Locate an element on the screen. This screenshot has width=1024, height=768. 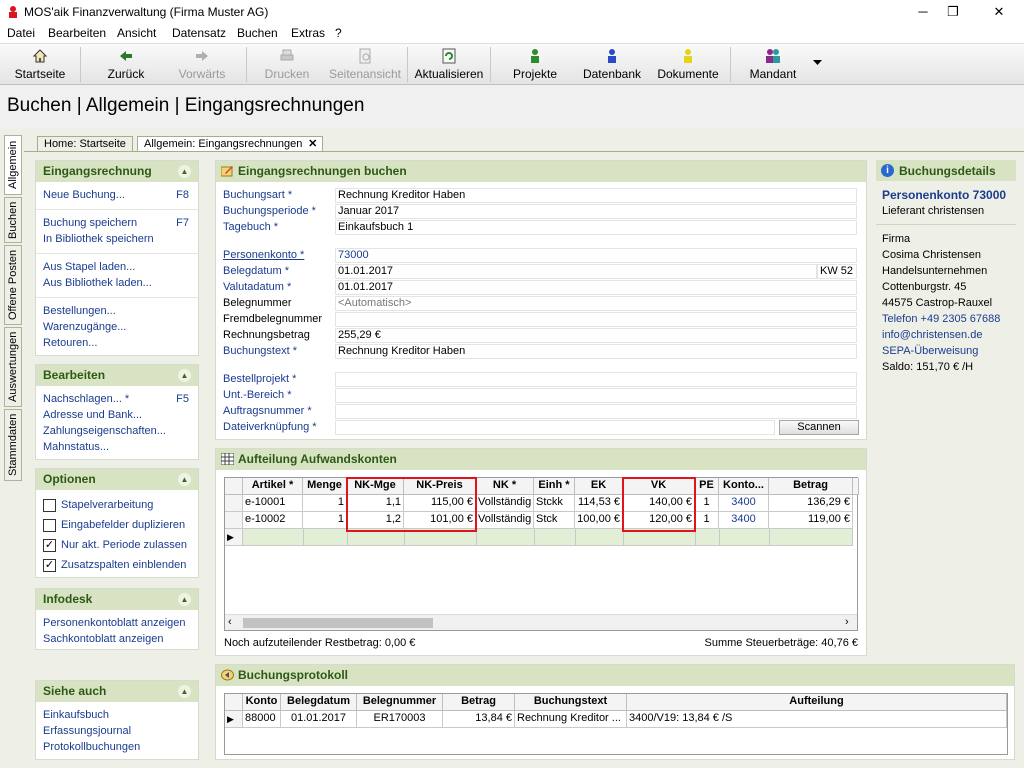
cell-einh: Stck is located at coordinates (554, 520).